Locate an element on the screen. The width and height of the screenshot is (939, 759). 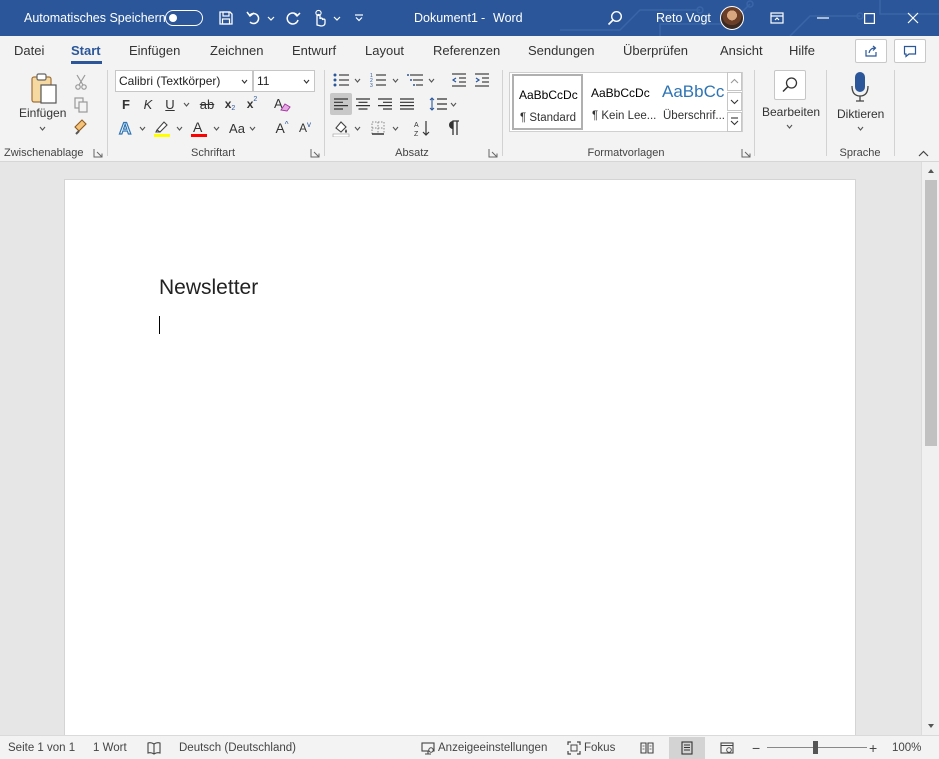
highlight-icon is located at coordinates (162, 128).